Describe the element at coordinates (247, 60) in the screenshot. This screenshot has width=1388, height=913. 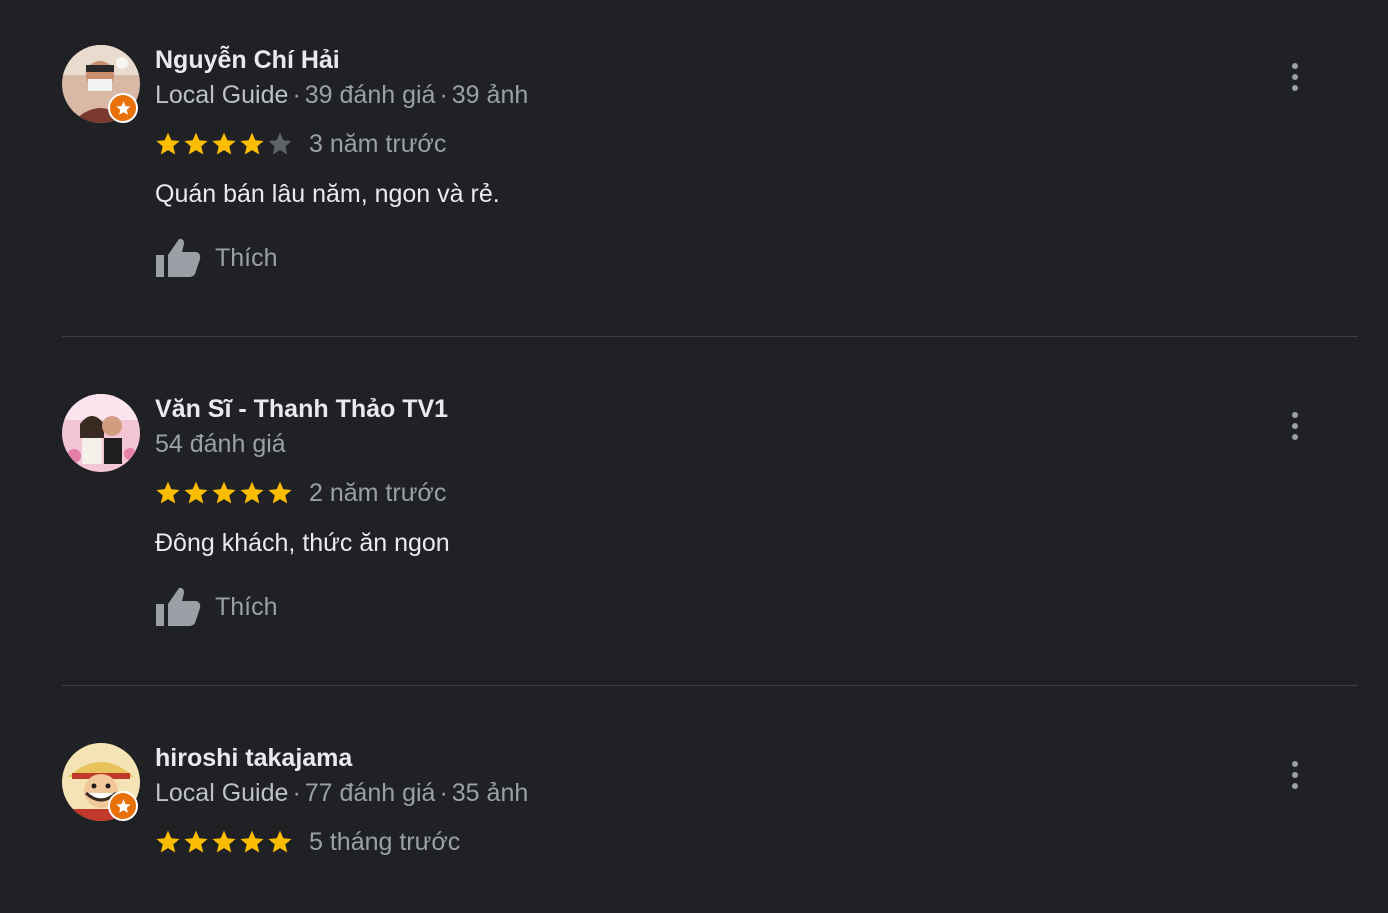
I see `reviewer-name: Nguyễn Chí Hải` at that location.